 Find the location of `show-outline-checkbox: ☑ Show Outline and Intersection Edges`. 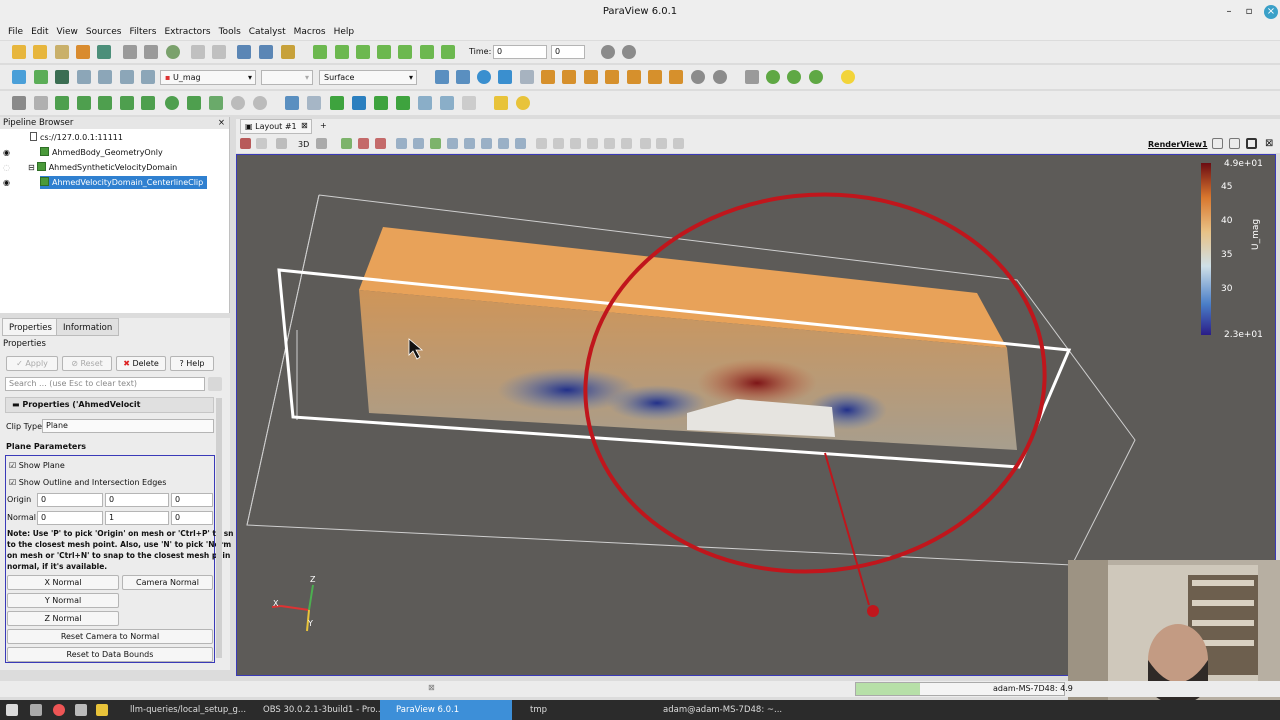

show-outline-checkbox: ☑ Show Outline and Intersection Edges is located at coordinates (87, 482).